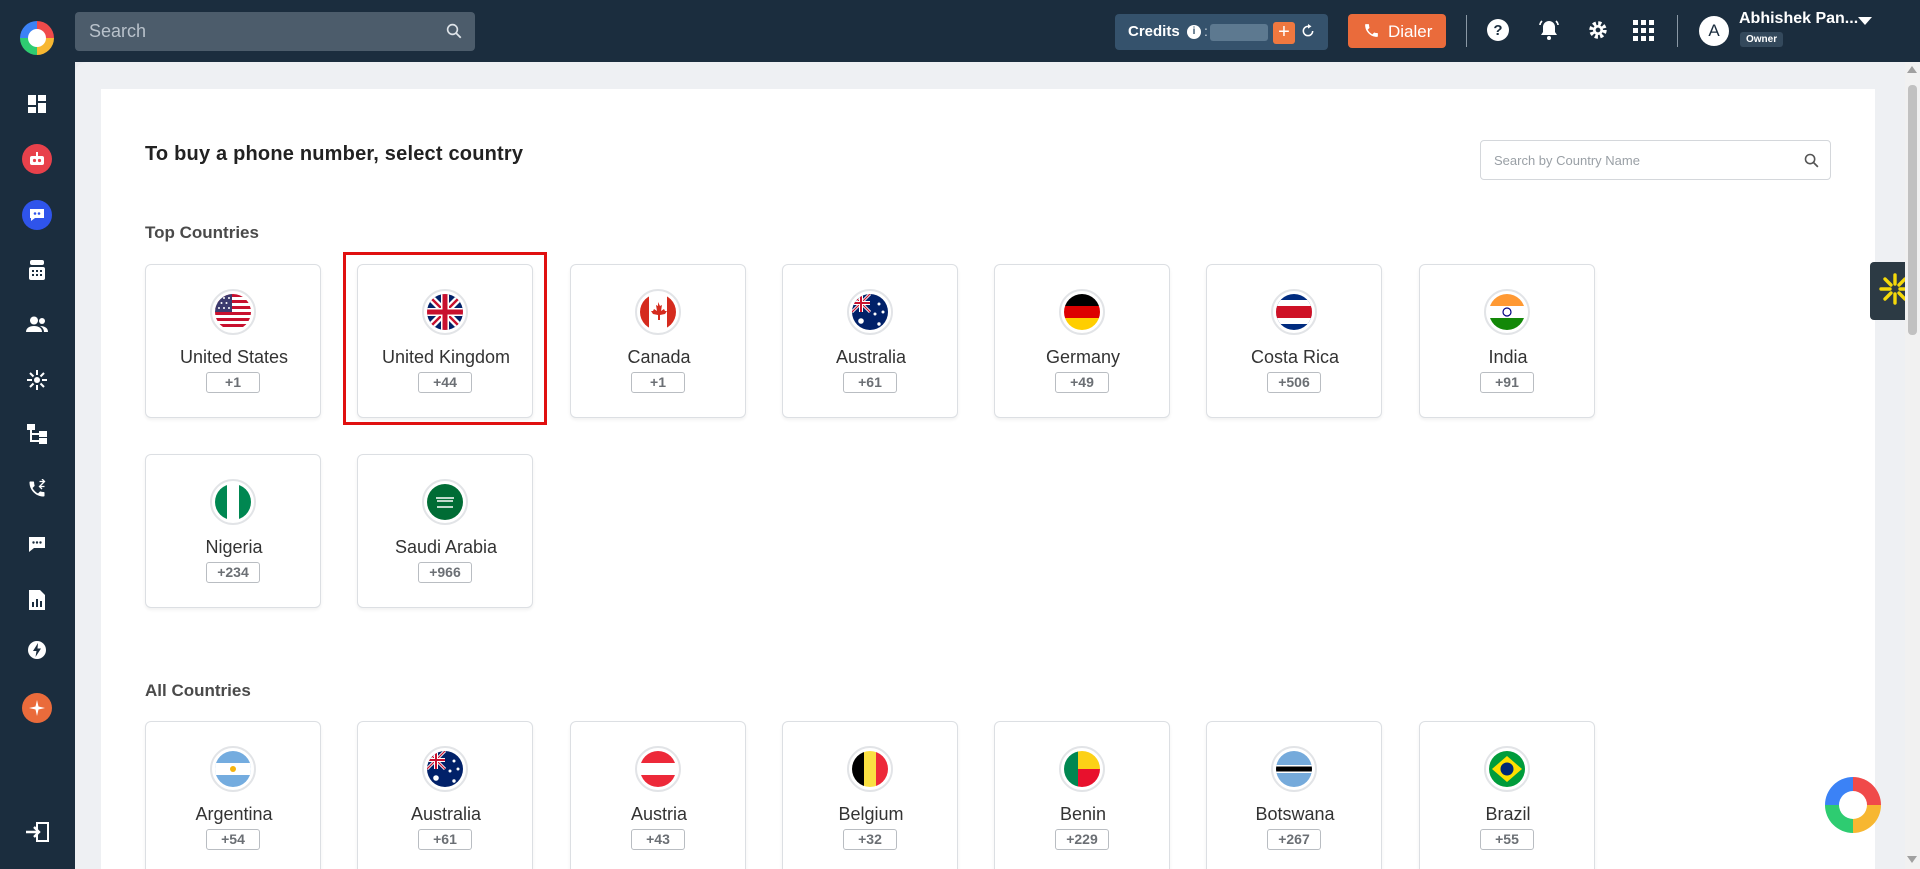 The width and height of the screenshot is (1920, 869). Describe the element at coordinates (1507, 795) in the screenshot. I see `country-card-brazil: Brazil +55` at that location.